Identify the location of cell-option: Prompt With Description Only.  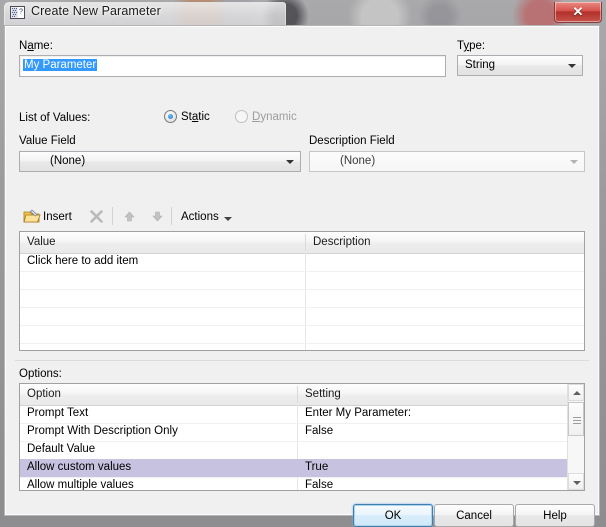
(102, 431).